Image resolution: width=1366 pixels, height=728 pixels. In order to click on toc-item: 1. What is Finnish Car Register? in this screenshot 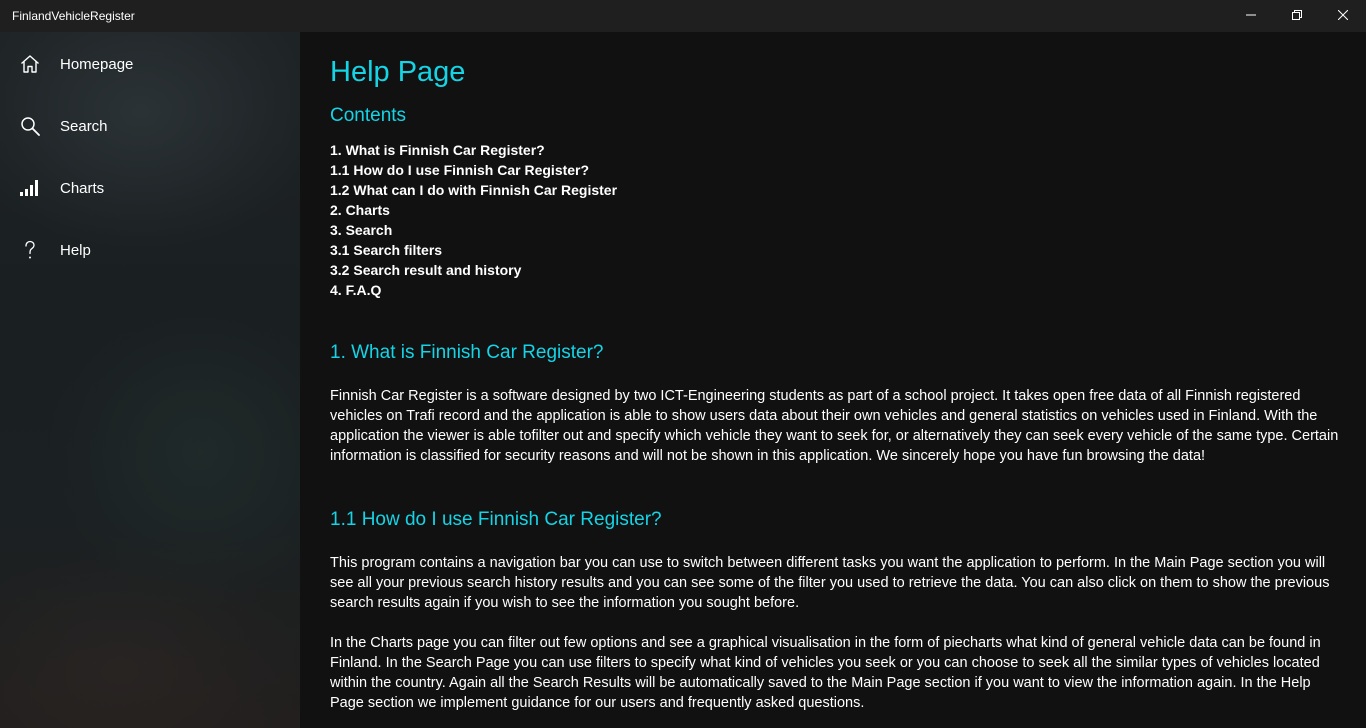, I will do `click(437, 150)`.